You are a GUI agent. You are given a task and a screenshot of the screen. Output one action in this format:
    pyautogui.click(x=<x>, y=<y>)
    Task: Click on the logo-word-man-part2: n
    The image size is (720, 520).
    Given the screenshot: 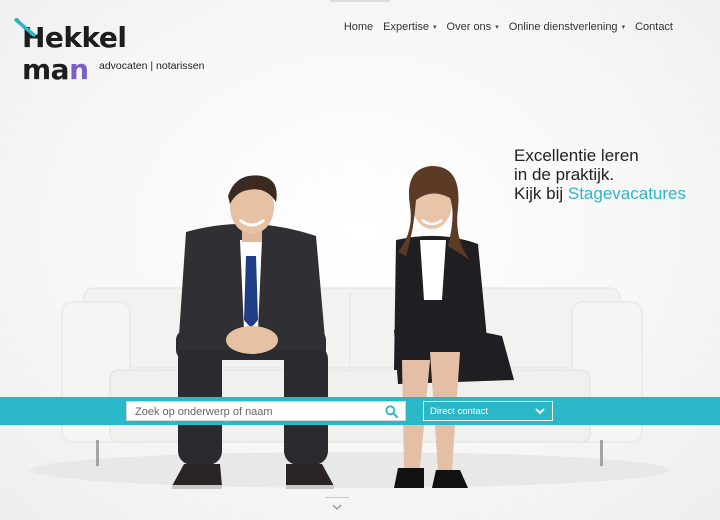 What is the action you would take?
    pyautogui.click(x=79, y=69)
    